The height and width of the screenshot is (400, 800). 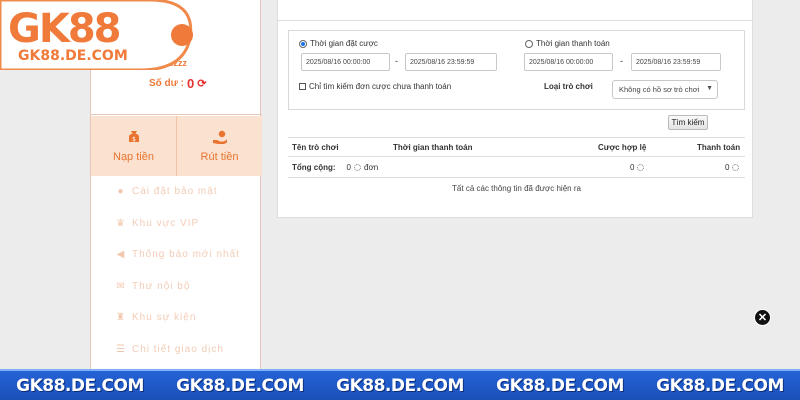 I want to click on total-row: Tổng cộng: 0 đơn 0 0, so click(x=516, y=167).